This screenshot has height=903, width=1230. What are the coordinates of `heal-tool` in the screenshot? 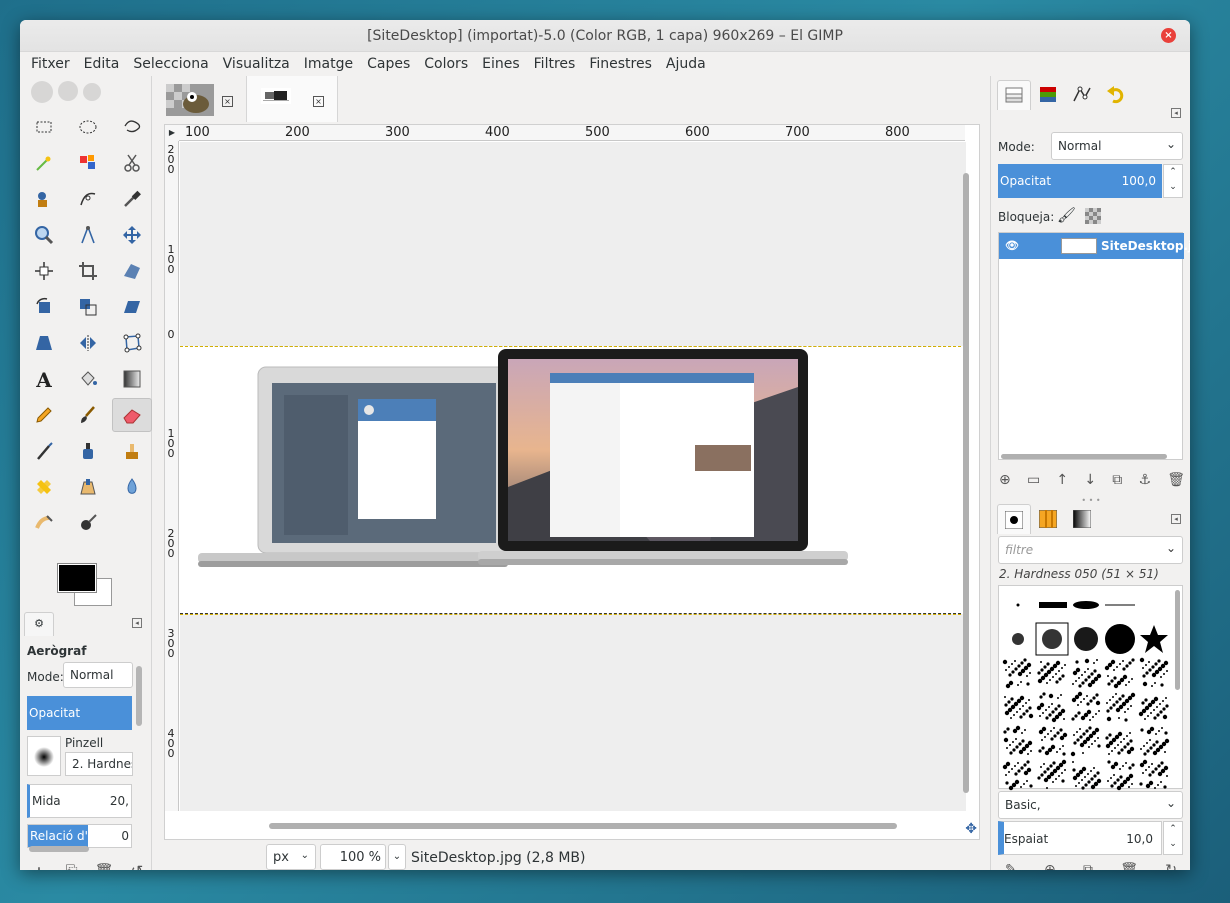 It's located at (44, 487).